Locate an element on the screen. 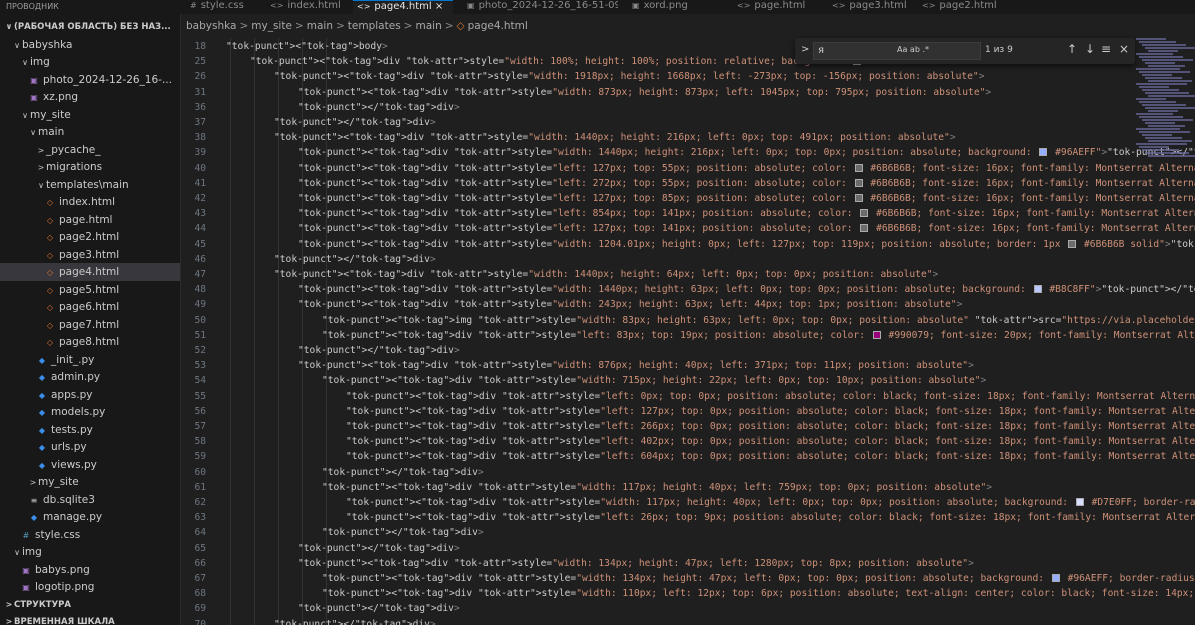  tree-item: ∨ babyshka is located at coordinates (90, 45).